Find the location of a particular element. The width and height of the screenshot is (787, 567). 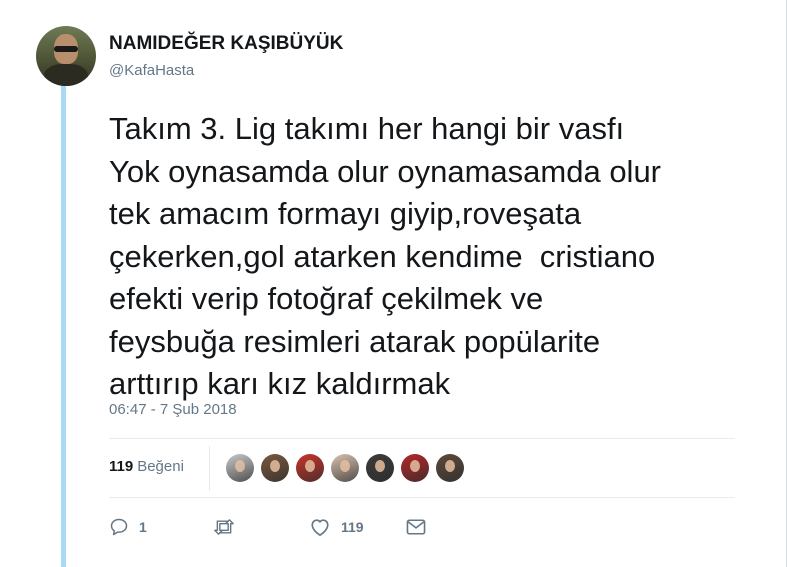

like-button: 119 is located at coordinates (357, 527).